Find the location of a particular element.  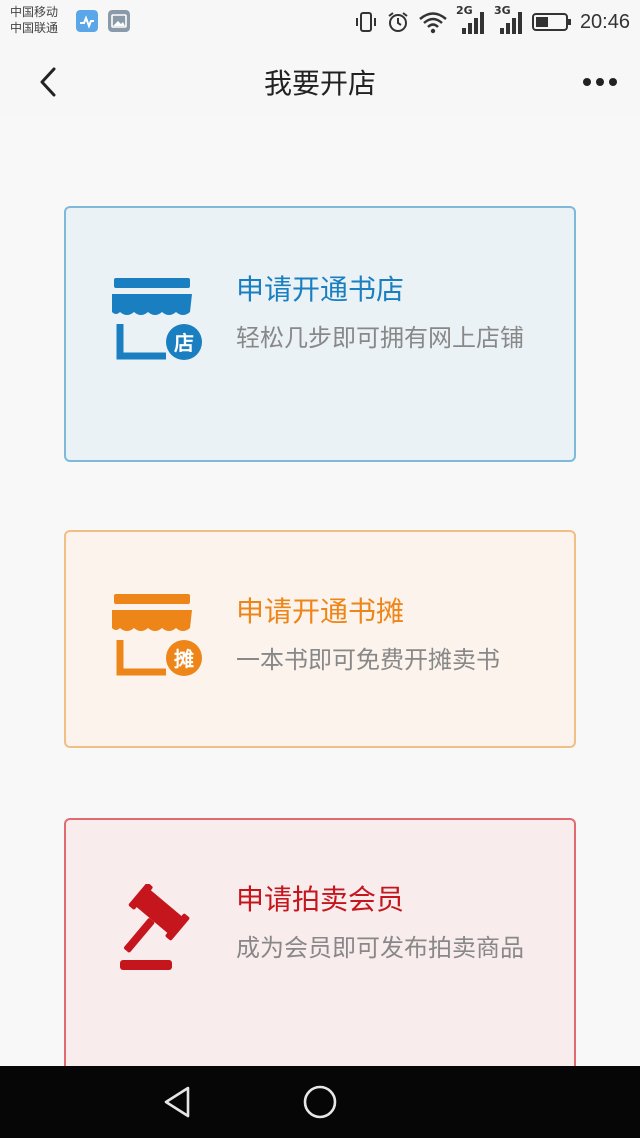

stall-badge-text: 摊 is located at coordinates (184, 659).